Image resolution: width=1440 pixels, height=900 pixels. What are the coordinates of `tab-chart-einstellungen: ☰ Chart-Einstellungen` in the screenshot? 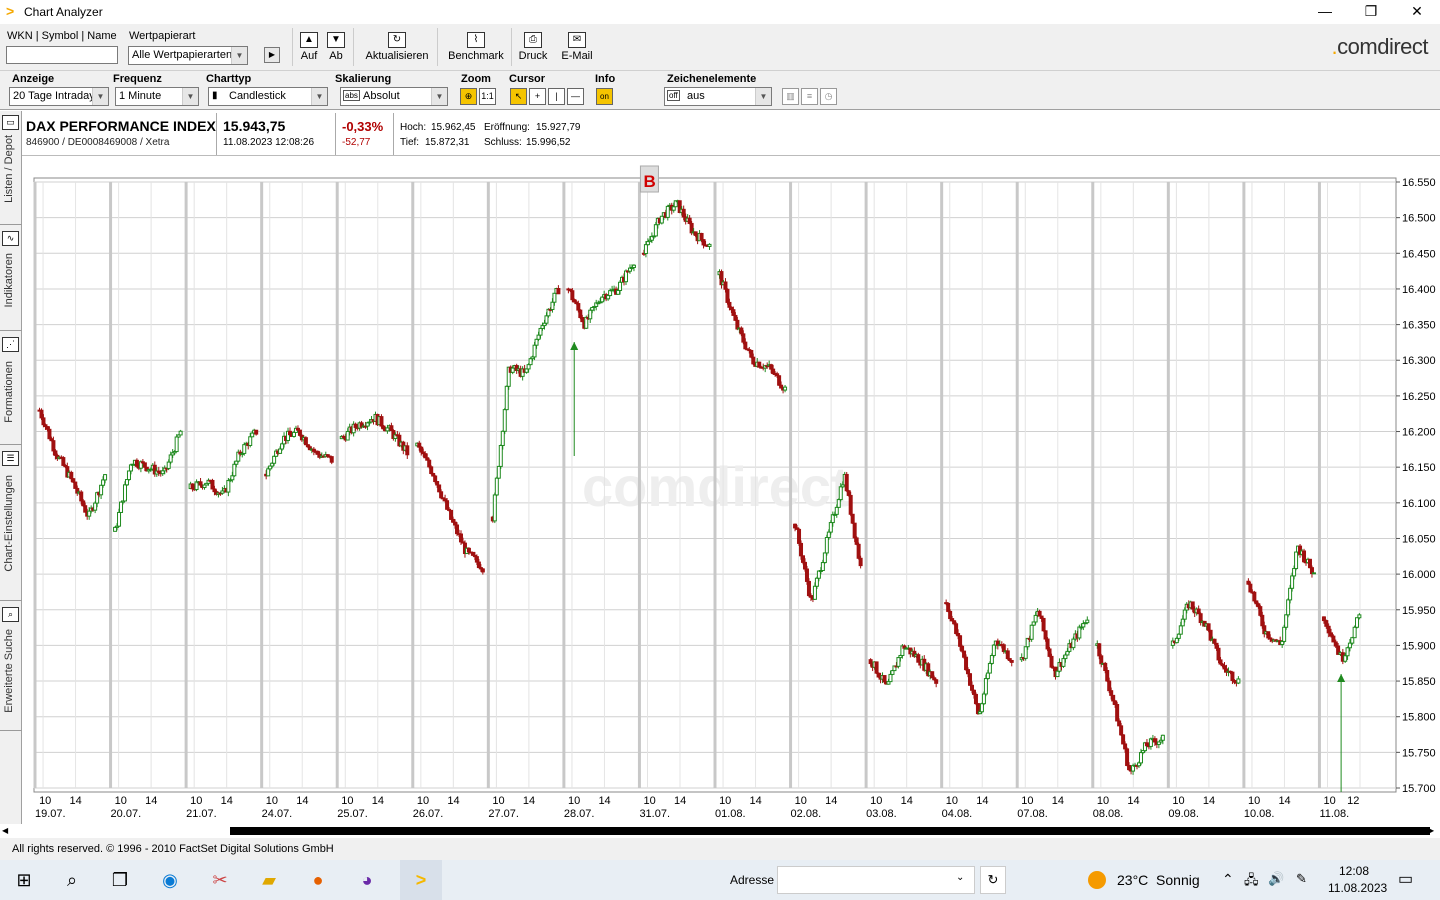 It's located at (11, 523).